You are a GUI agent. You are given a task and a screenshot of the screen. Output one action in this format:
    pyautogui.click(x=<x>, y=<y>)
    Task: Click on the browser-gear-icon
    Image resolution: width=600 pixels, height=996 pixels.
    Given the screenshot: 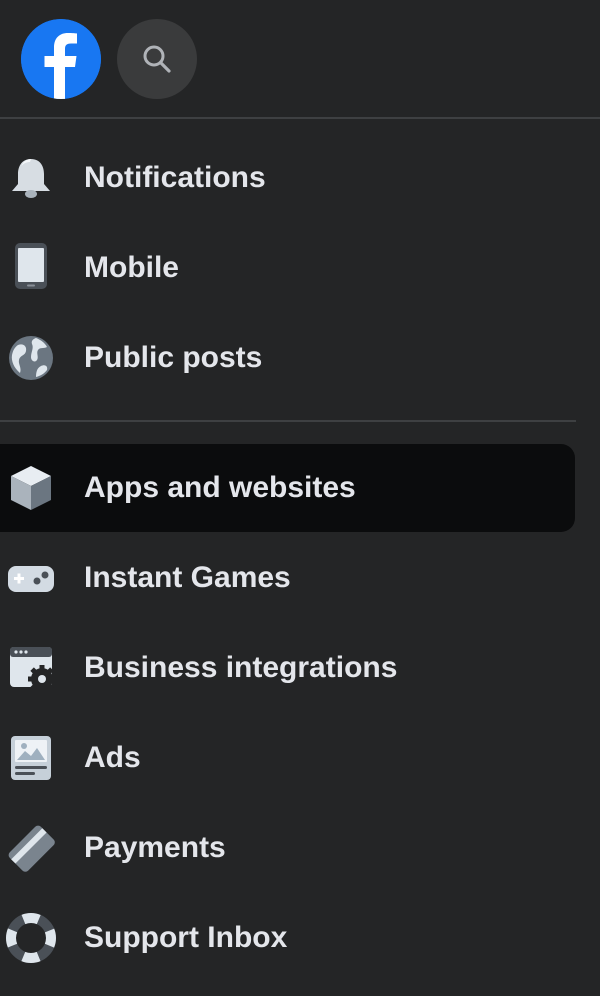 What is the action you would take?
    pyautogui.click(x=31, y=668)
    